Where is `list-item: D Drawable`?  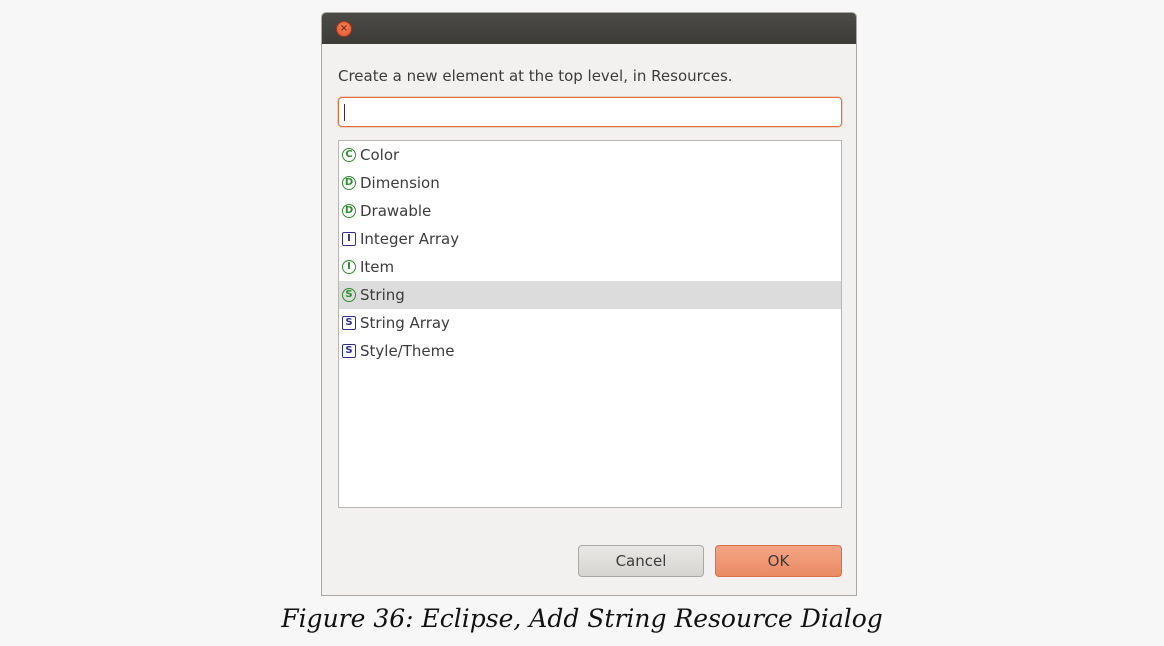 list-item: D Drawable is located at coordinates (590, 211).